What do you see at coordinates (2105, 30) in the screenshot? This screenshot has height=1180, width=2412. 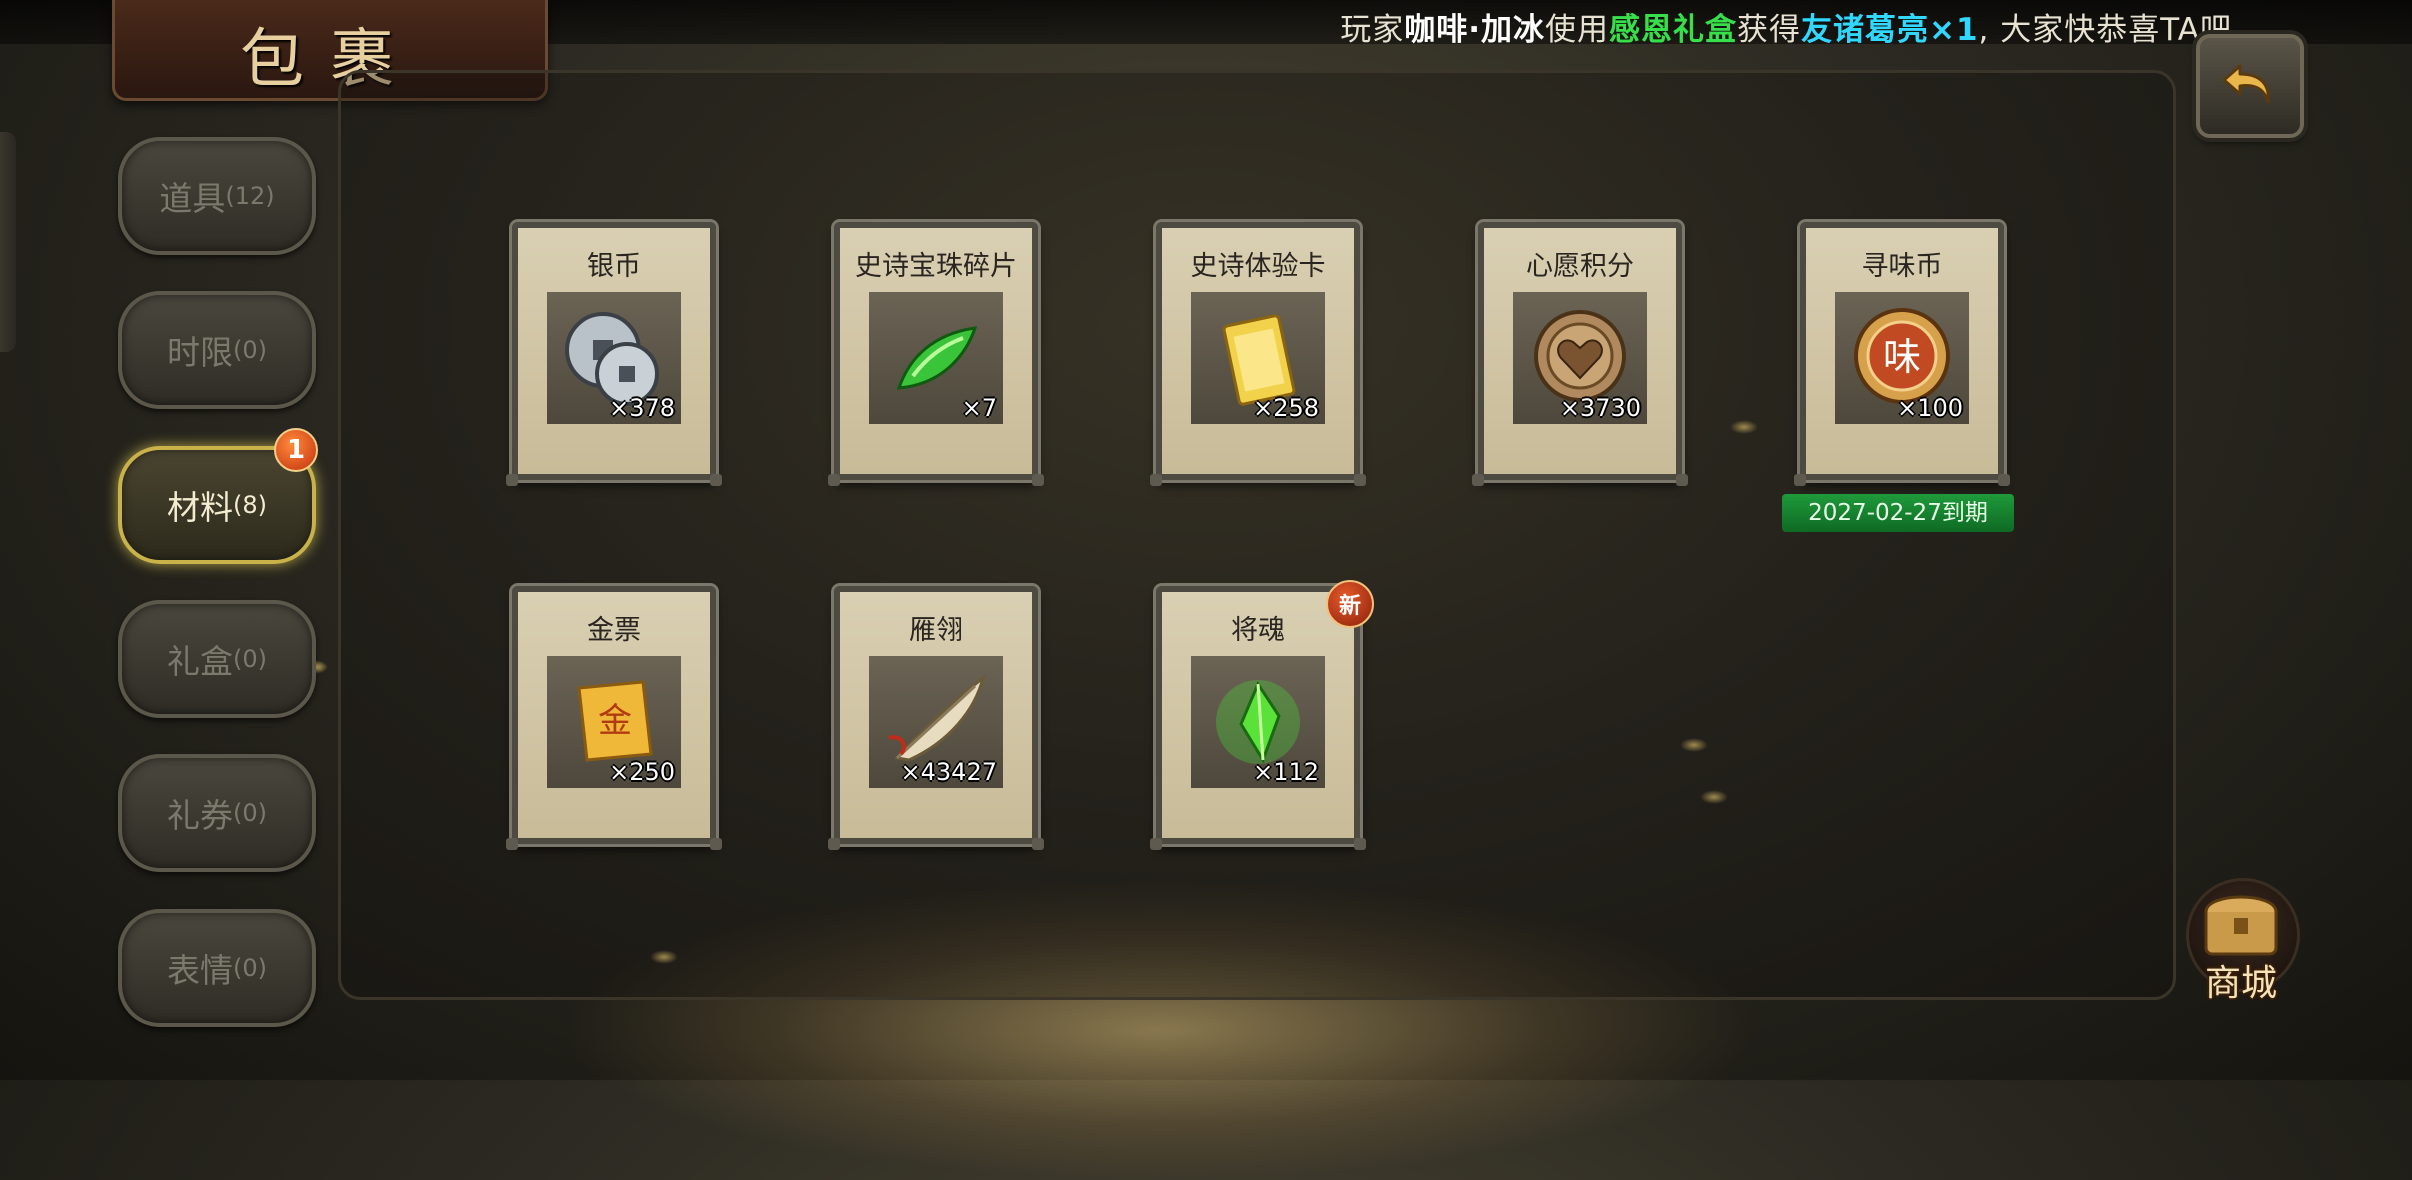 I see `announcement-suffix: , 大家快恭喜TA吧` at bounding box center [2105, 30].